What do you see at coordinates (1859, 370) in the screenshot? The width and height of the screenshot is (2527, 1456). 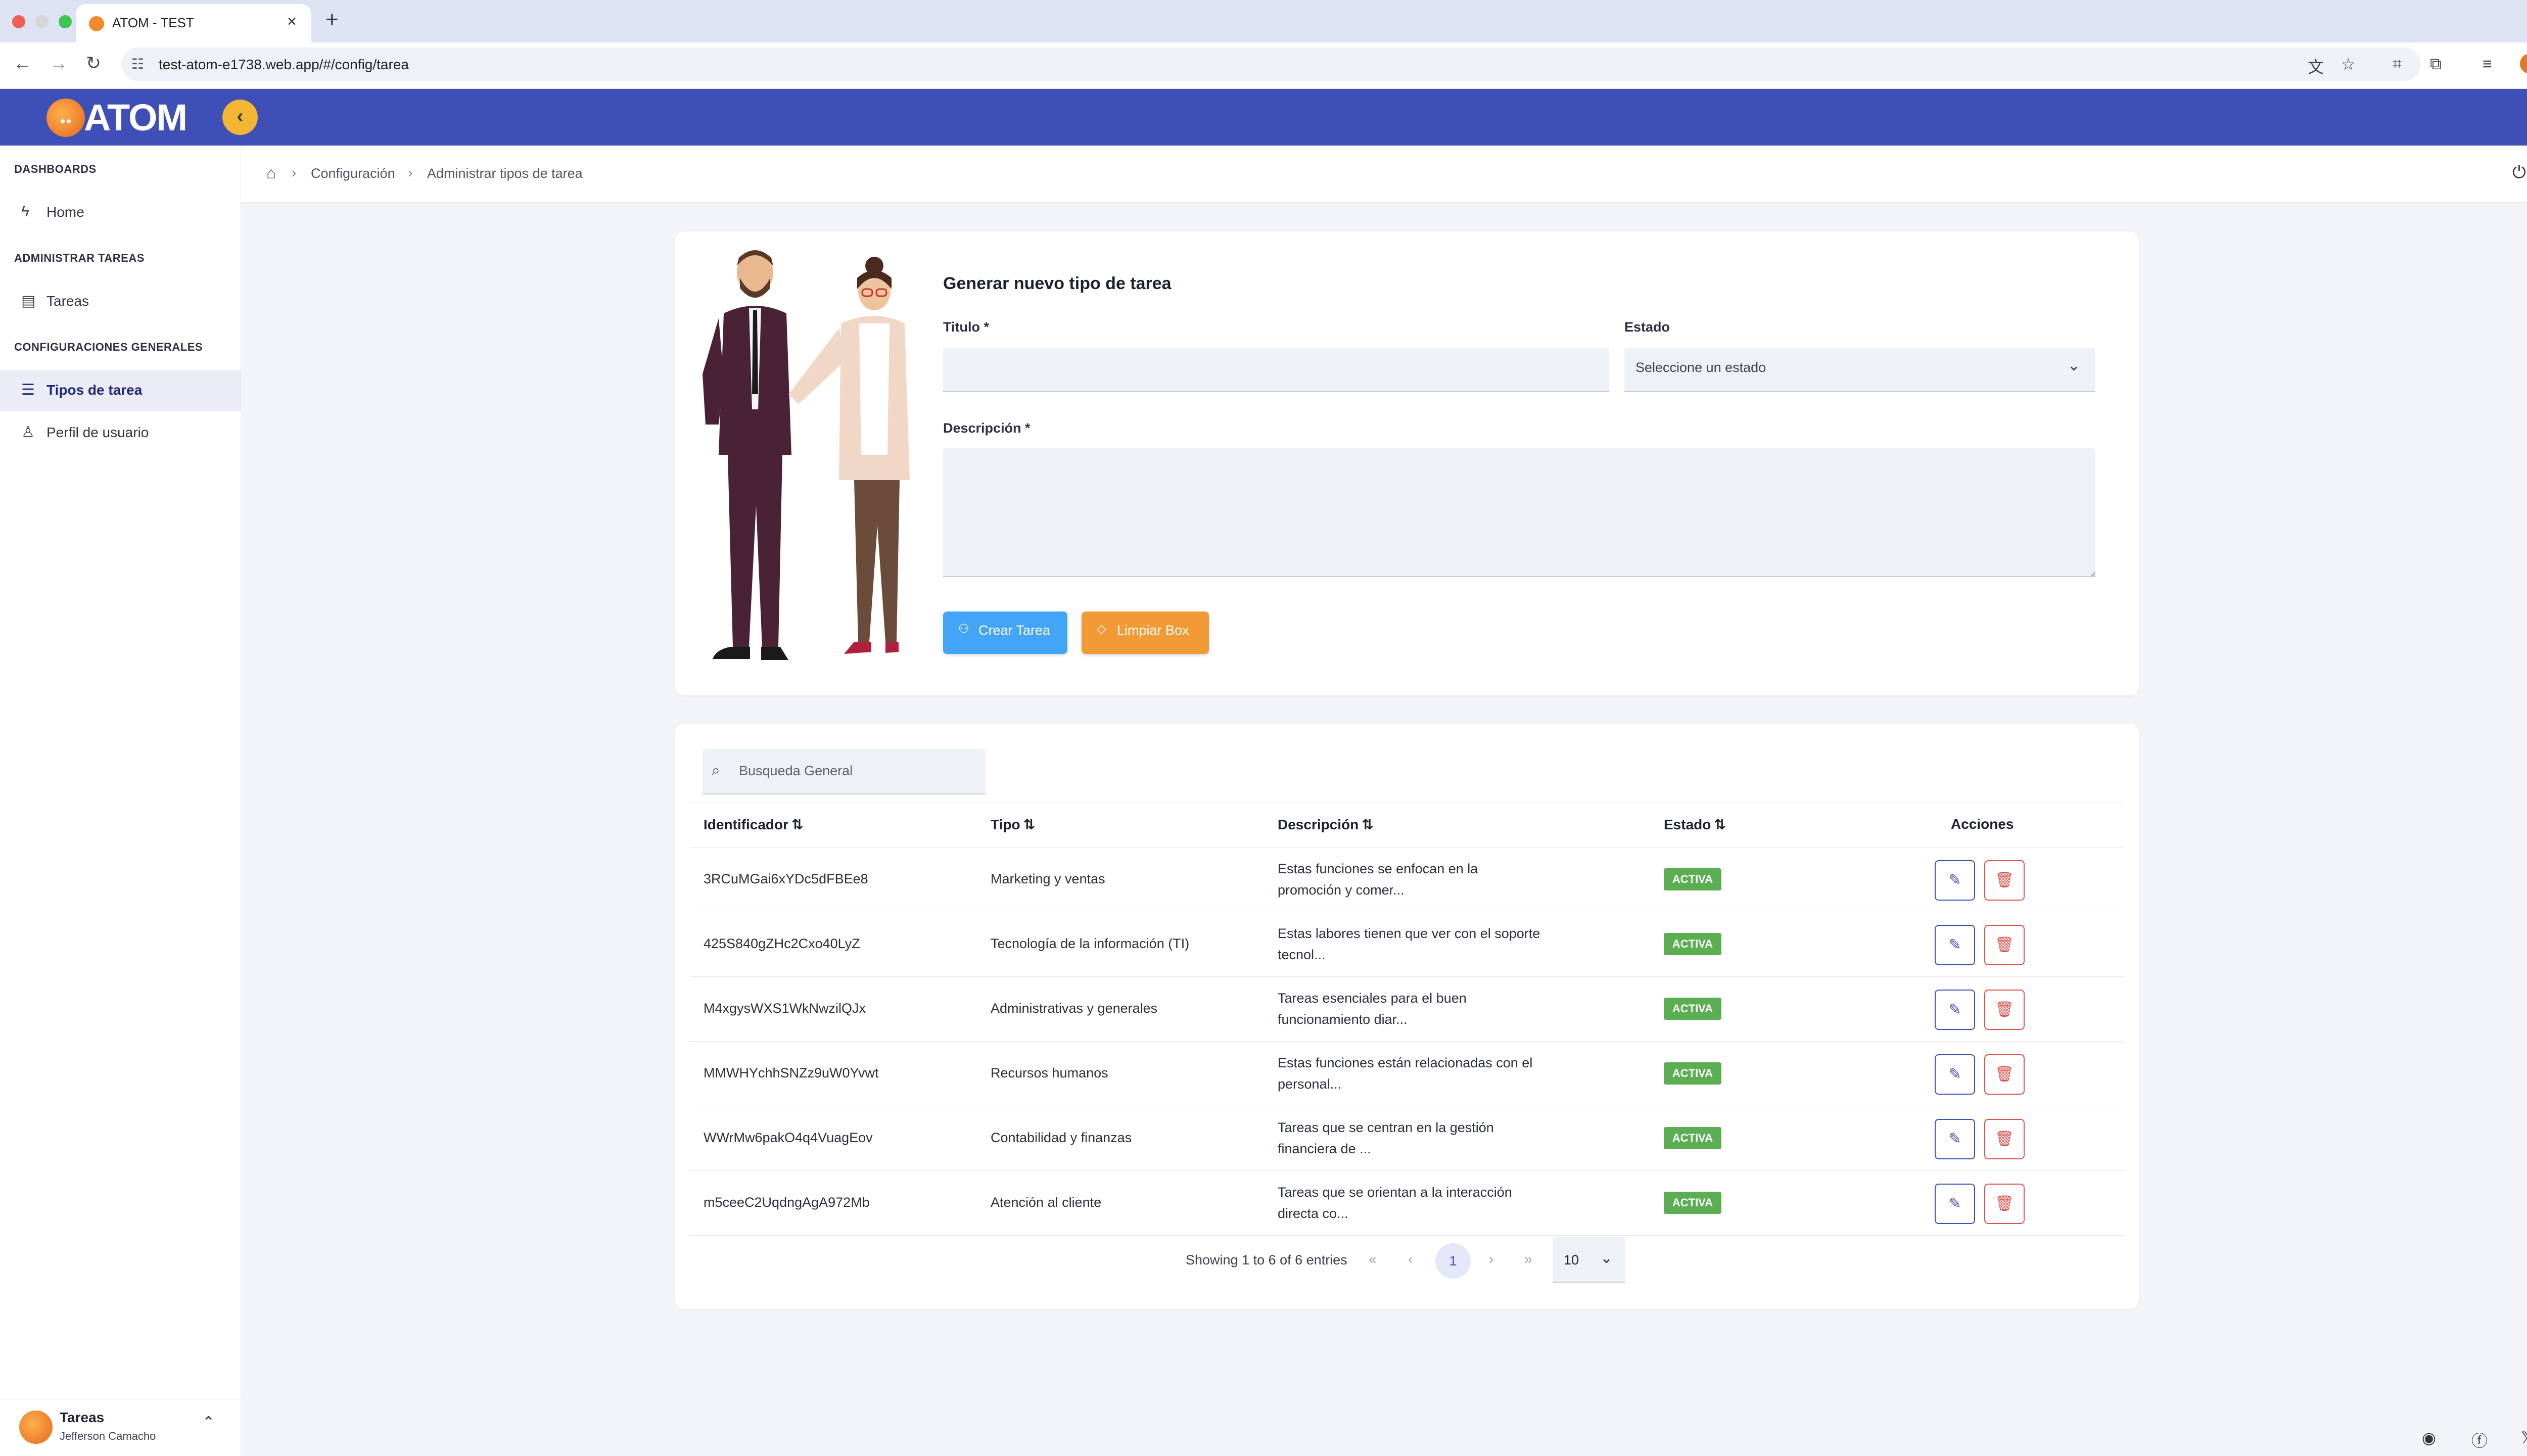 I see `estado-select: Seleccione un estado ⌄` at bounding box center [1859, 370].